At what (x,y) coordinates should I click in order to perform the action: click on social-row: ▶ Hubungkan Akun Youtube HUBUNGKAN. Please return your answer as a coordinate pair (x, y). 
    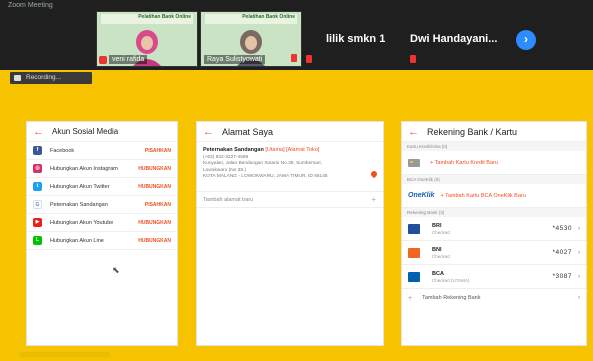
    Looking at the image, I should click on (102, 223).